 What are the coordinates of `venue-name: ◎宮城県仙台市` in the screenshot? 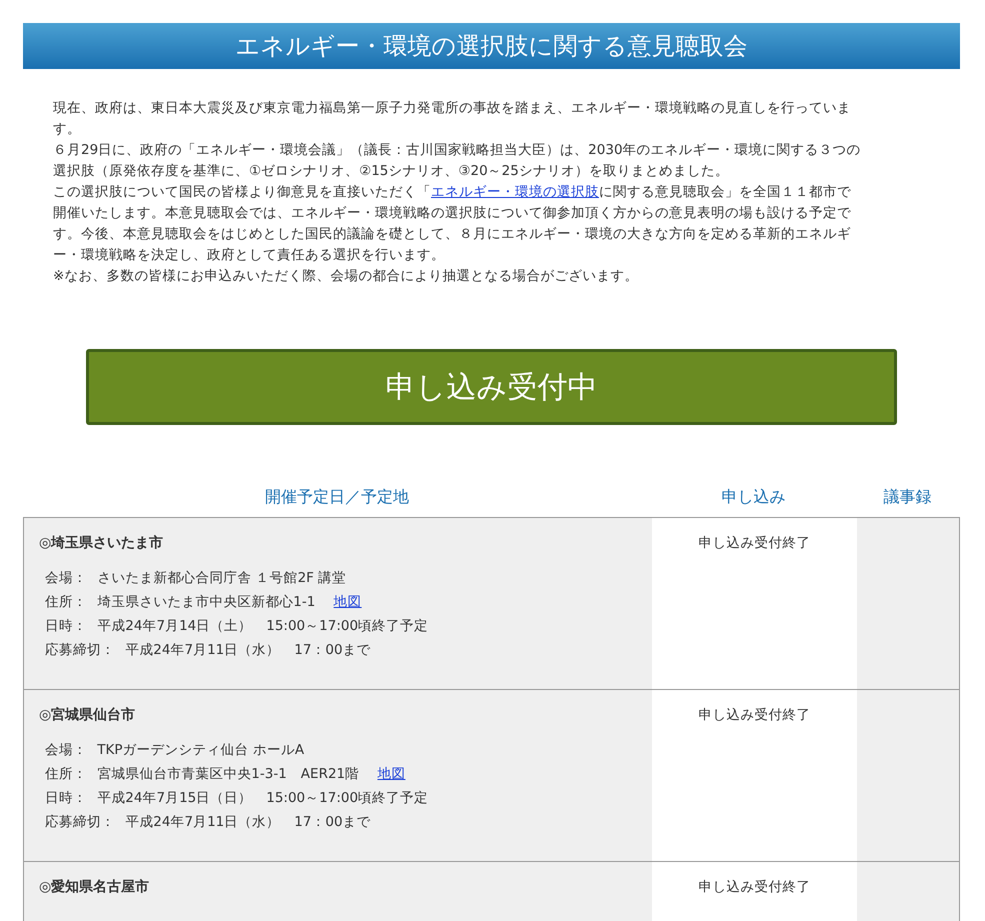 It's located at (87, 715).